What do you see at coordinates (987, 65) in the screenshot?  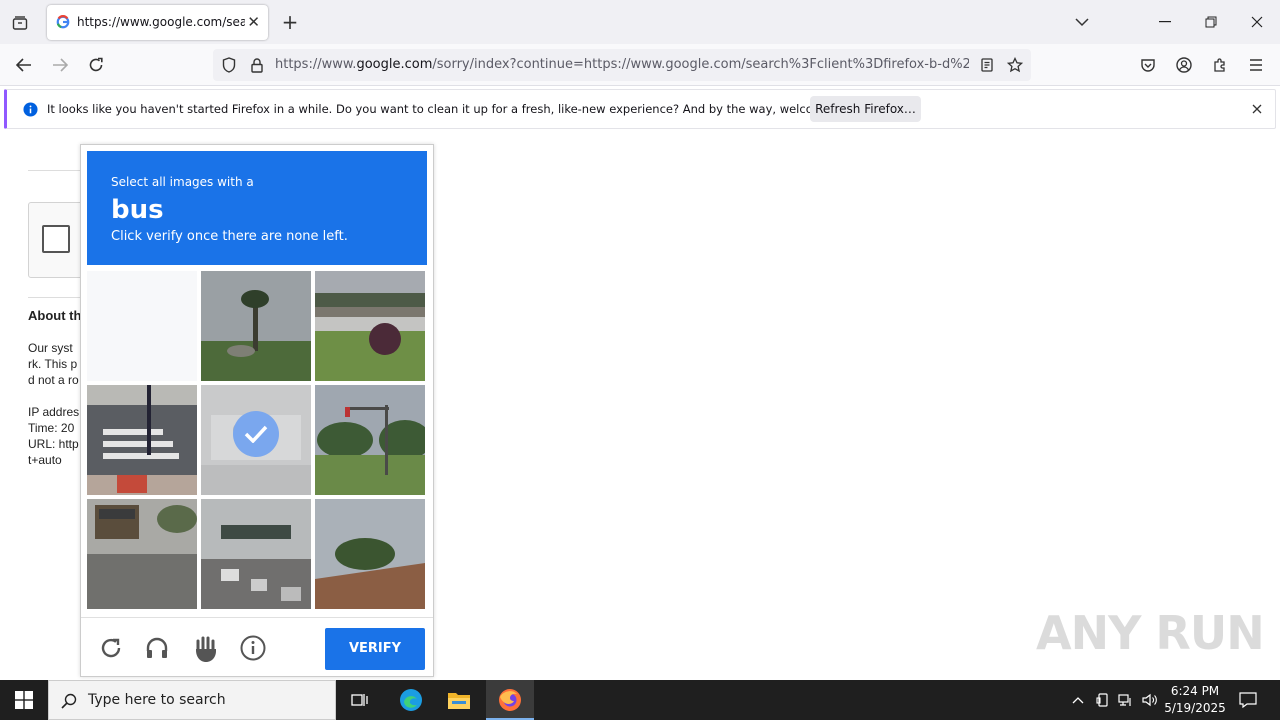 I see `reader-view-icon` at bounding box center [987, 65].